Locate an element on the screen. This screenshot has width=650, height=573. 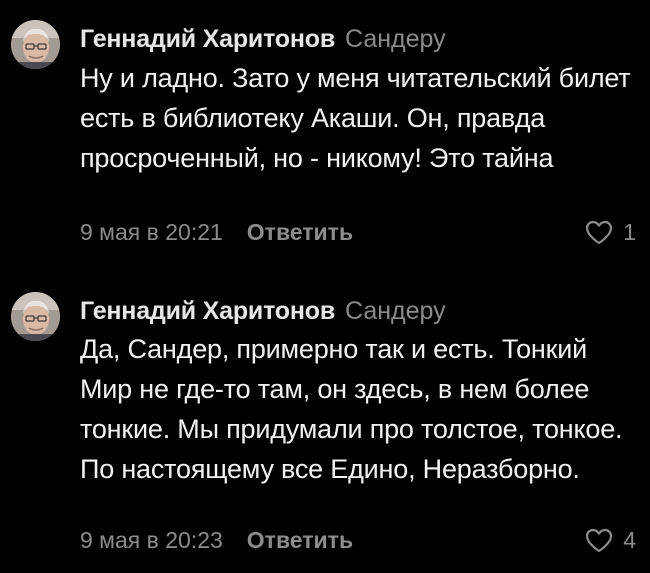
like-count: 1 is located at coordinates (629, 231).